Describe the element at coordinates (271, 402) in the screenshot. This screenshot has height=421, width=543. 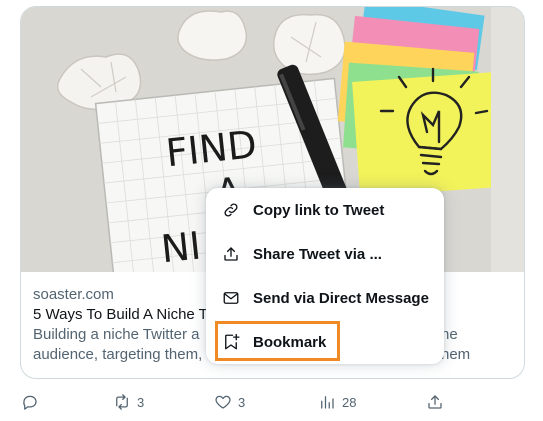
I see `tweet-action-bar: 3 3 28` at that location.